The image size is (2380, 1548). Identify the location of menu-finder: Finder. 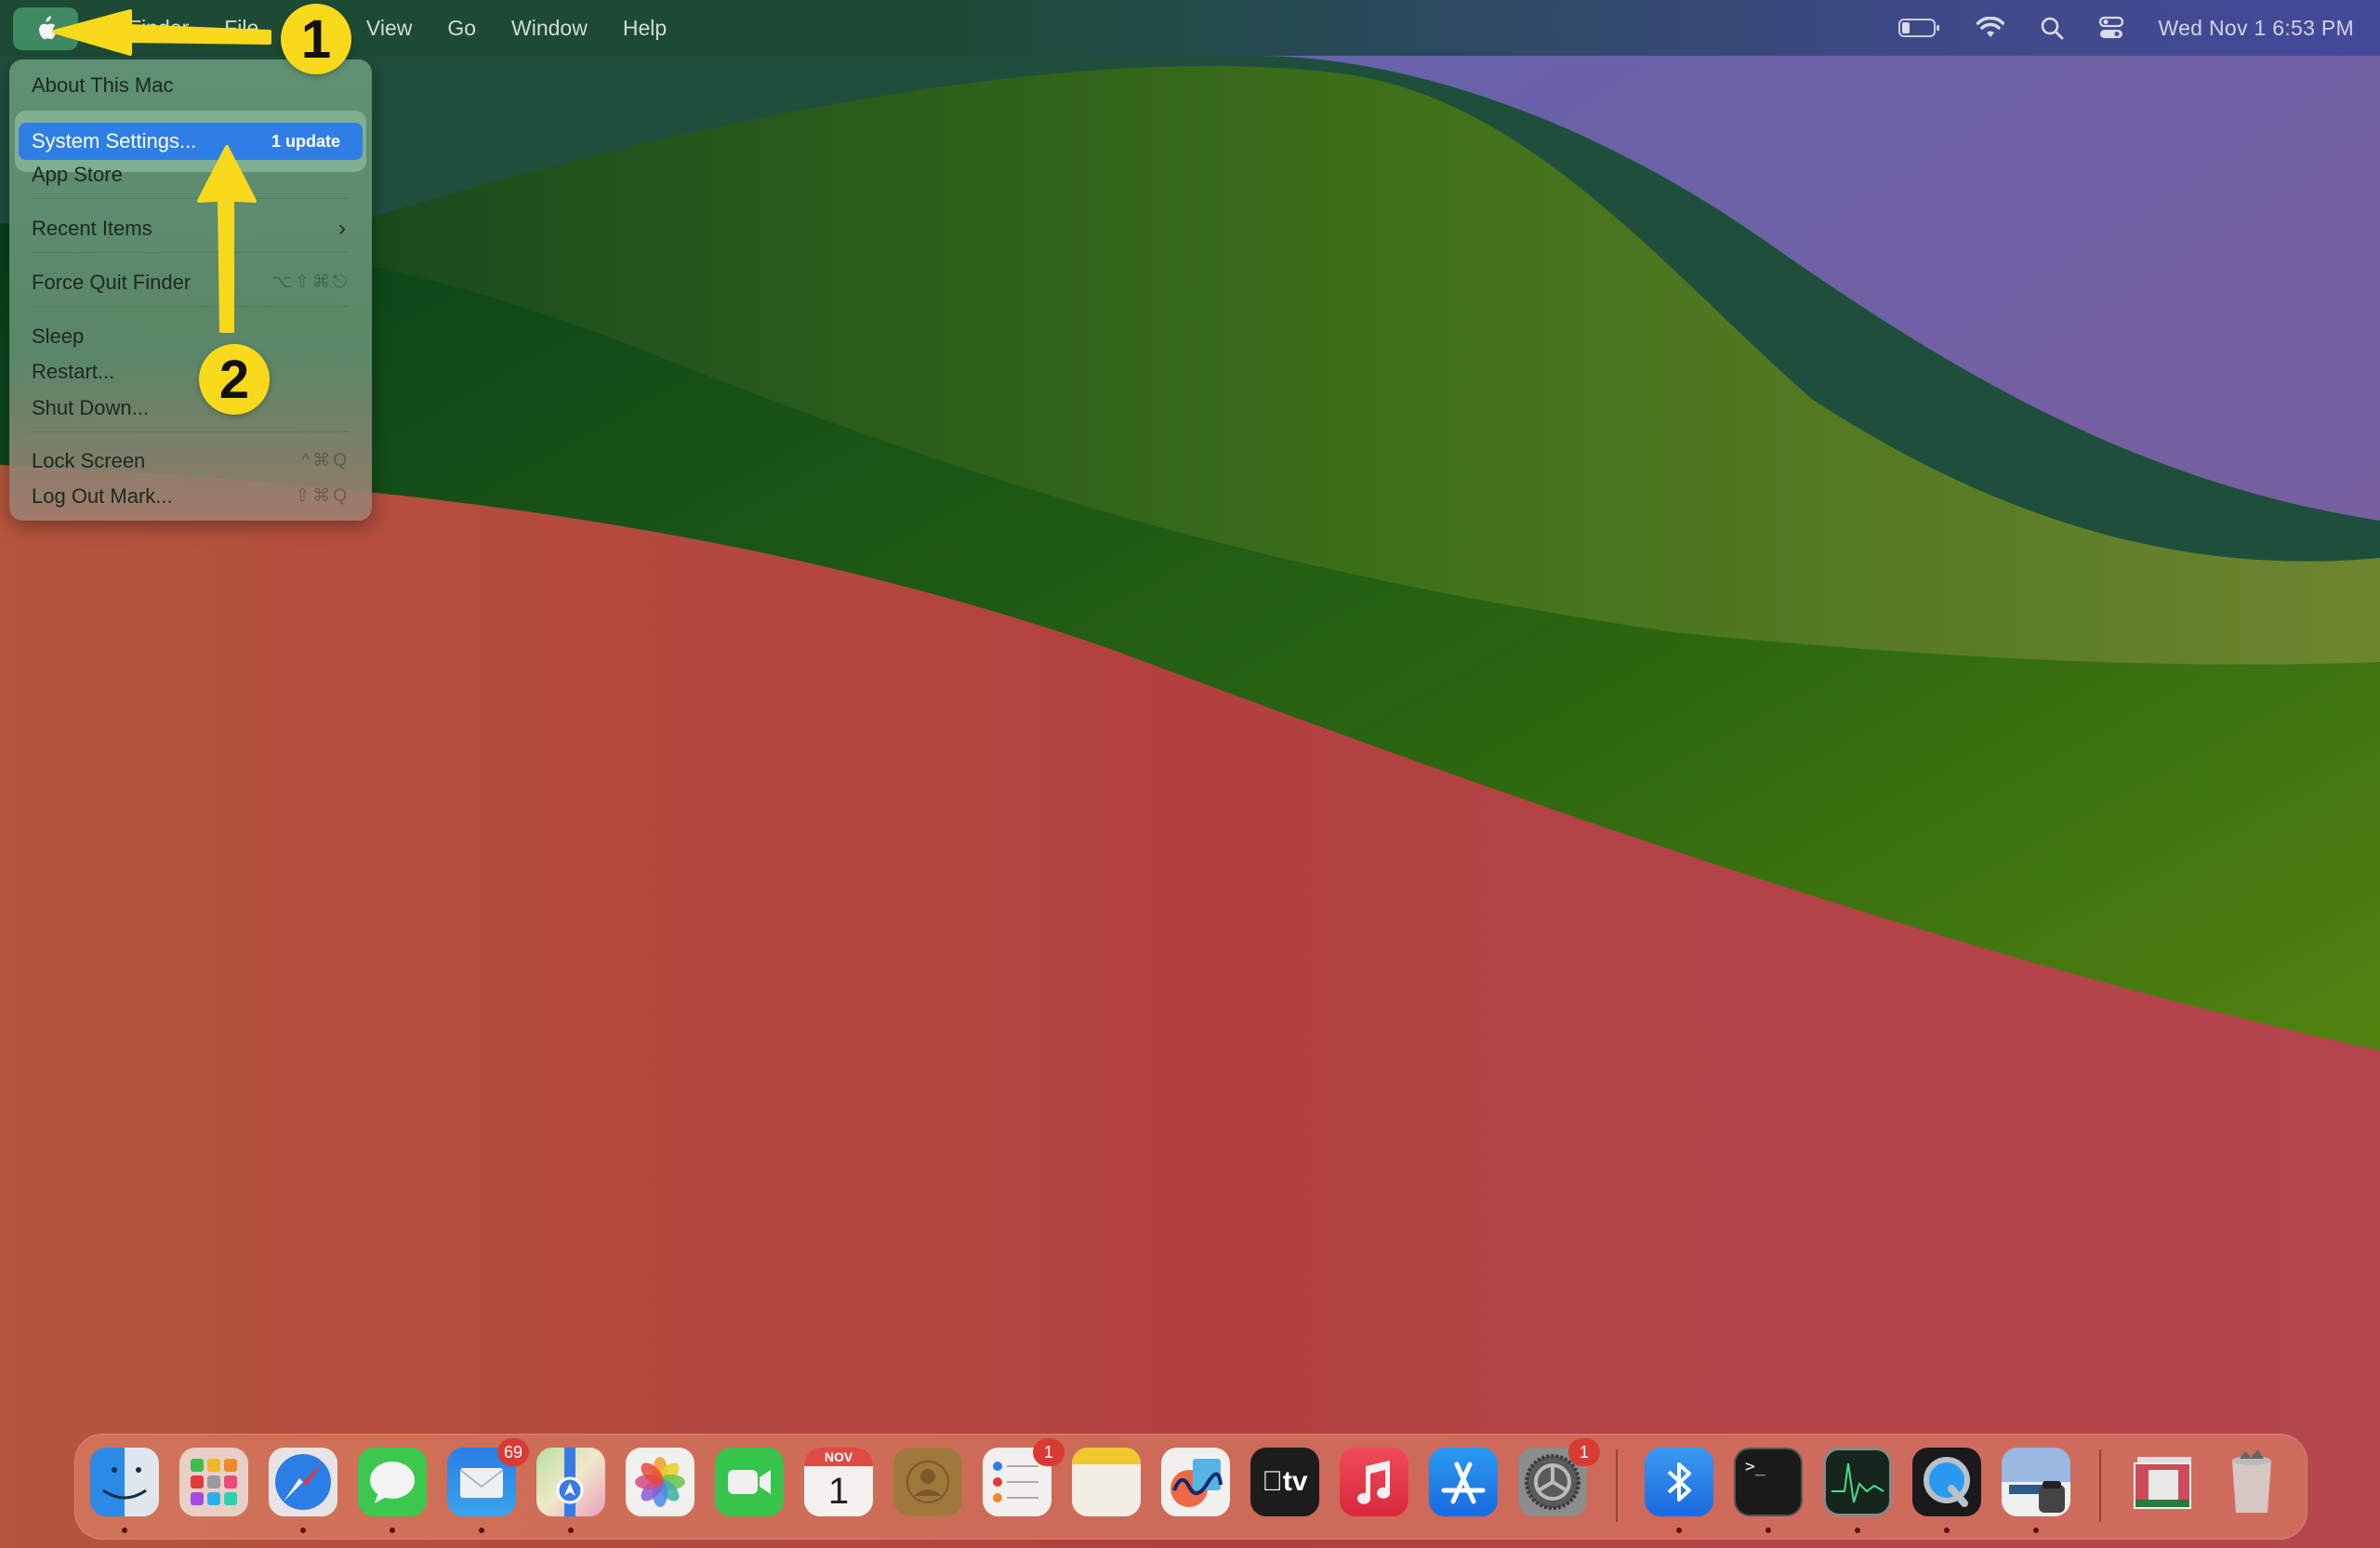
(158, 28).